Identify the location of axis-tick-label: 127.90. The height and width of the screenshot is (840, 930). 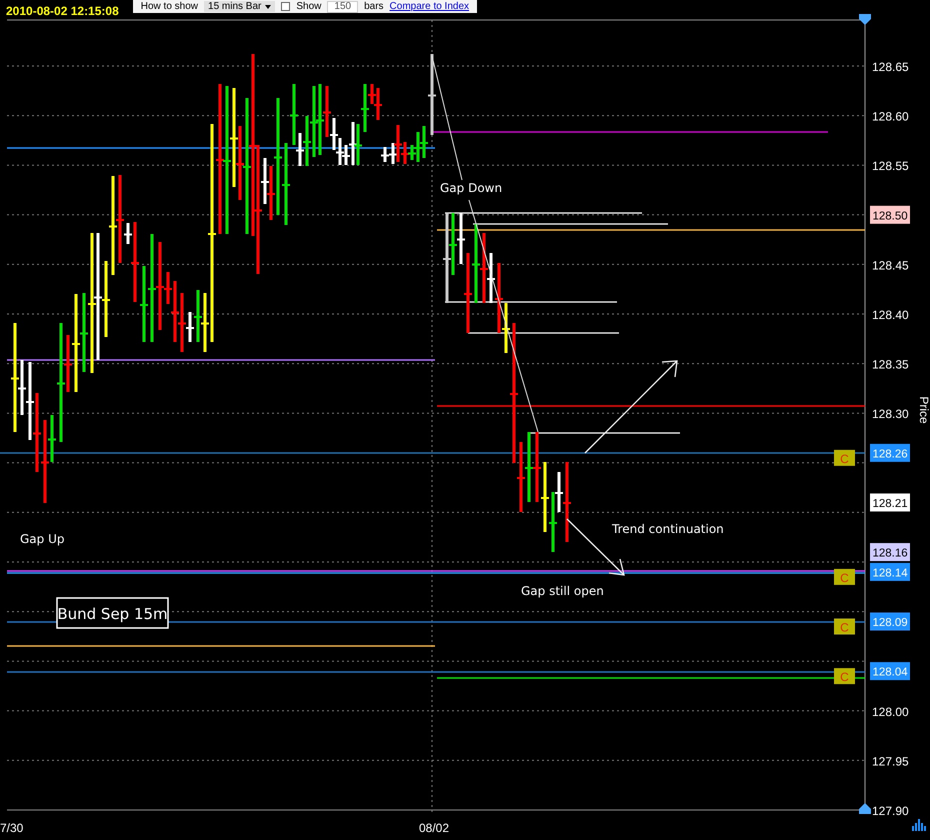
(890, 811).